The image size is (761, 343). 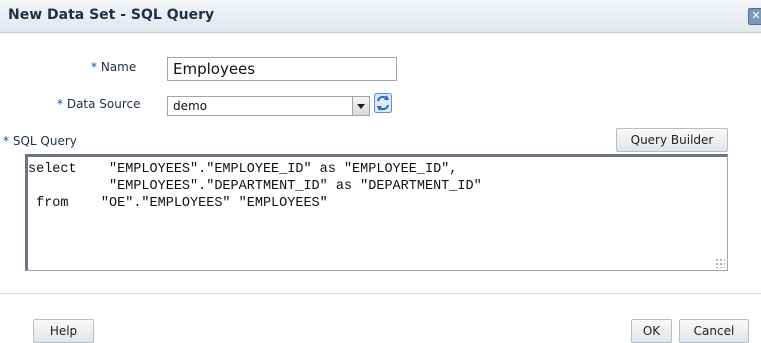 What do you see at coordinates (720, 263) in the screenshot?
I see `resize-handle` at bounding box center [720, 263].